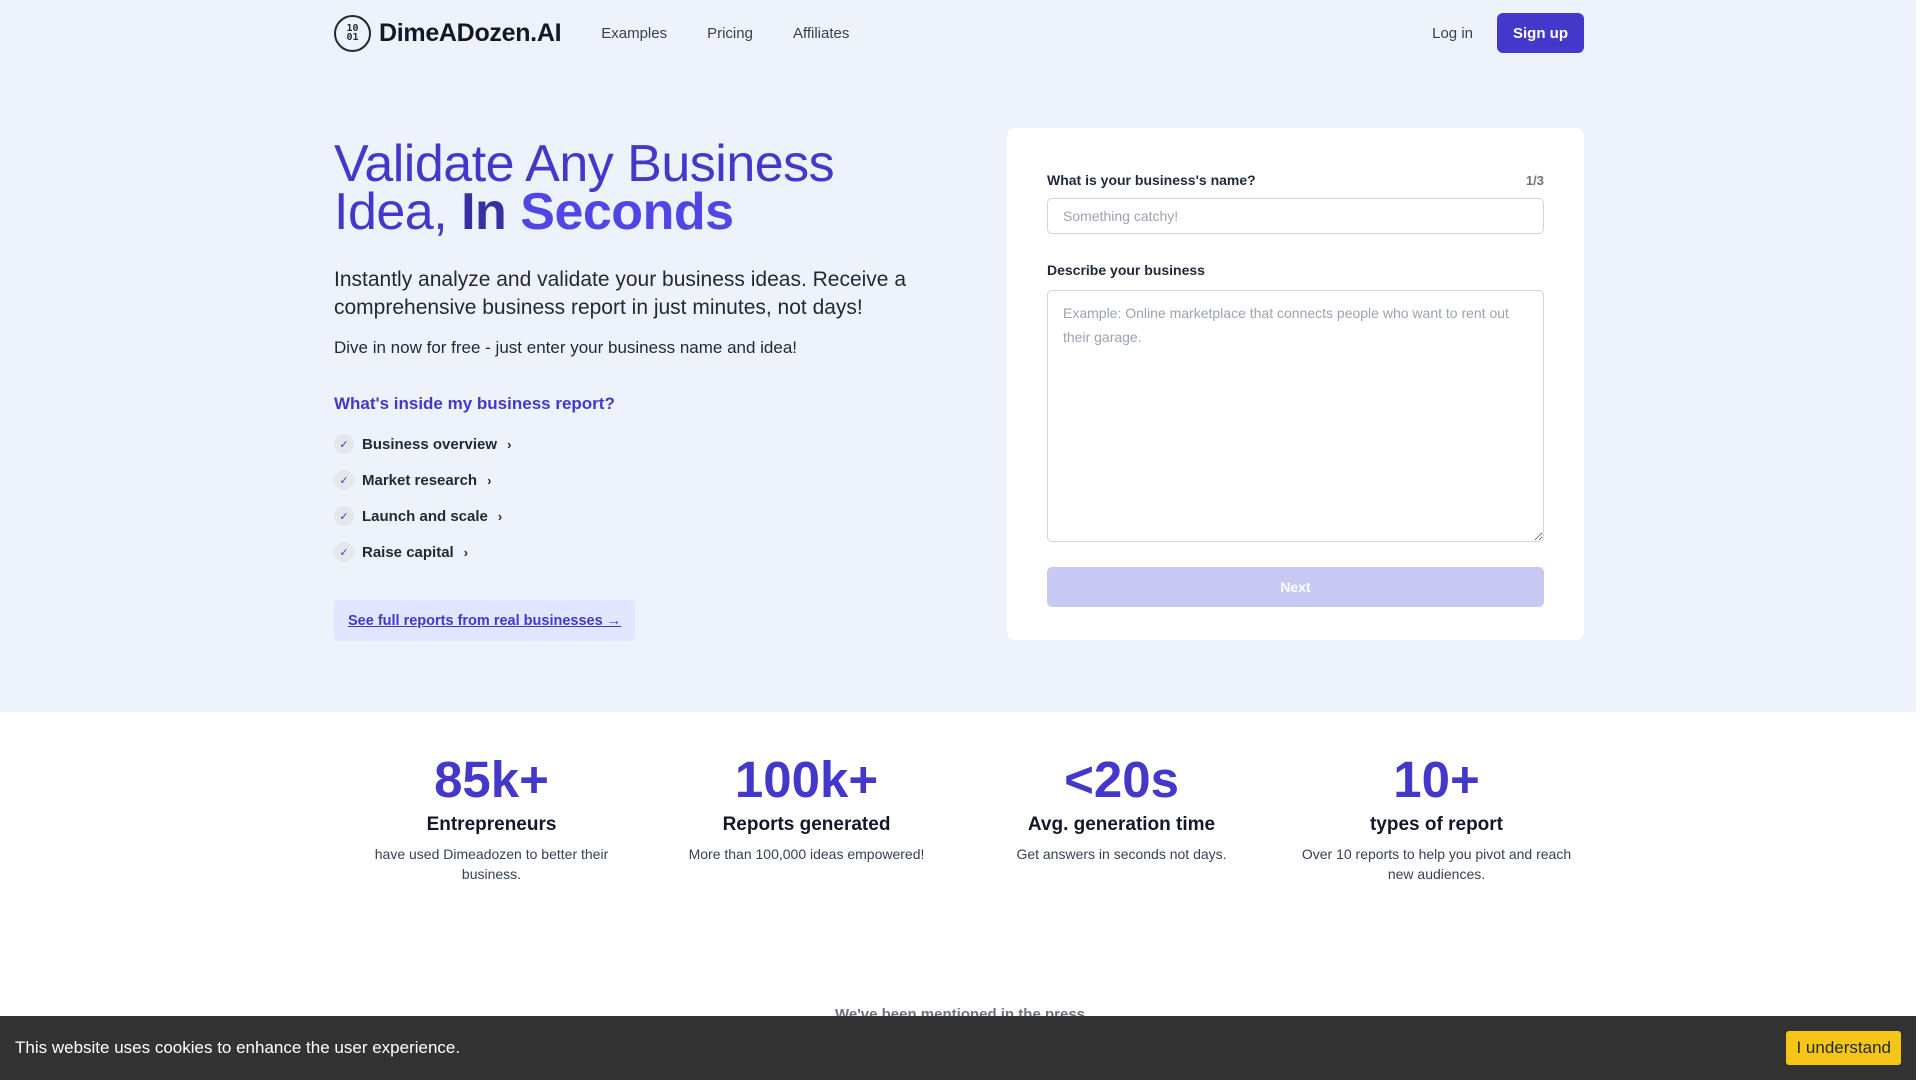  I want to click on cookie-accept-button: I understand, so click(1843, 1048).